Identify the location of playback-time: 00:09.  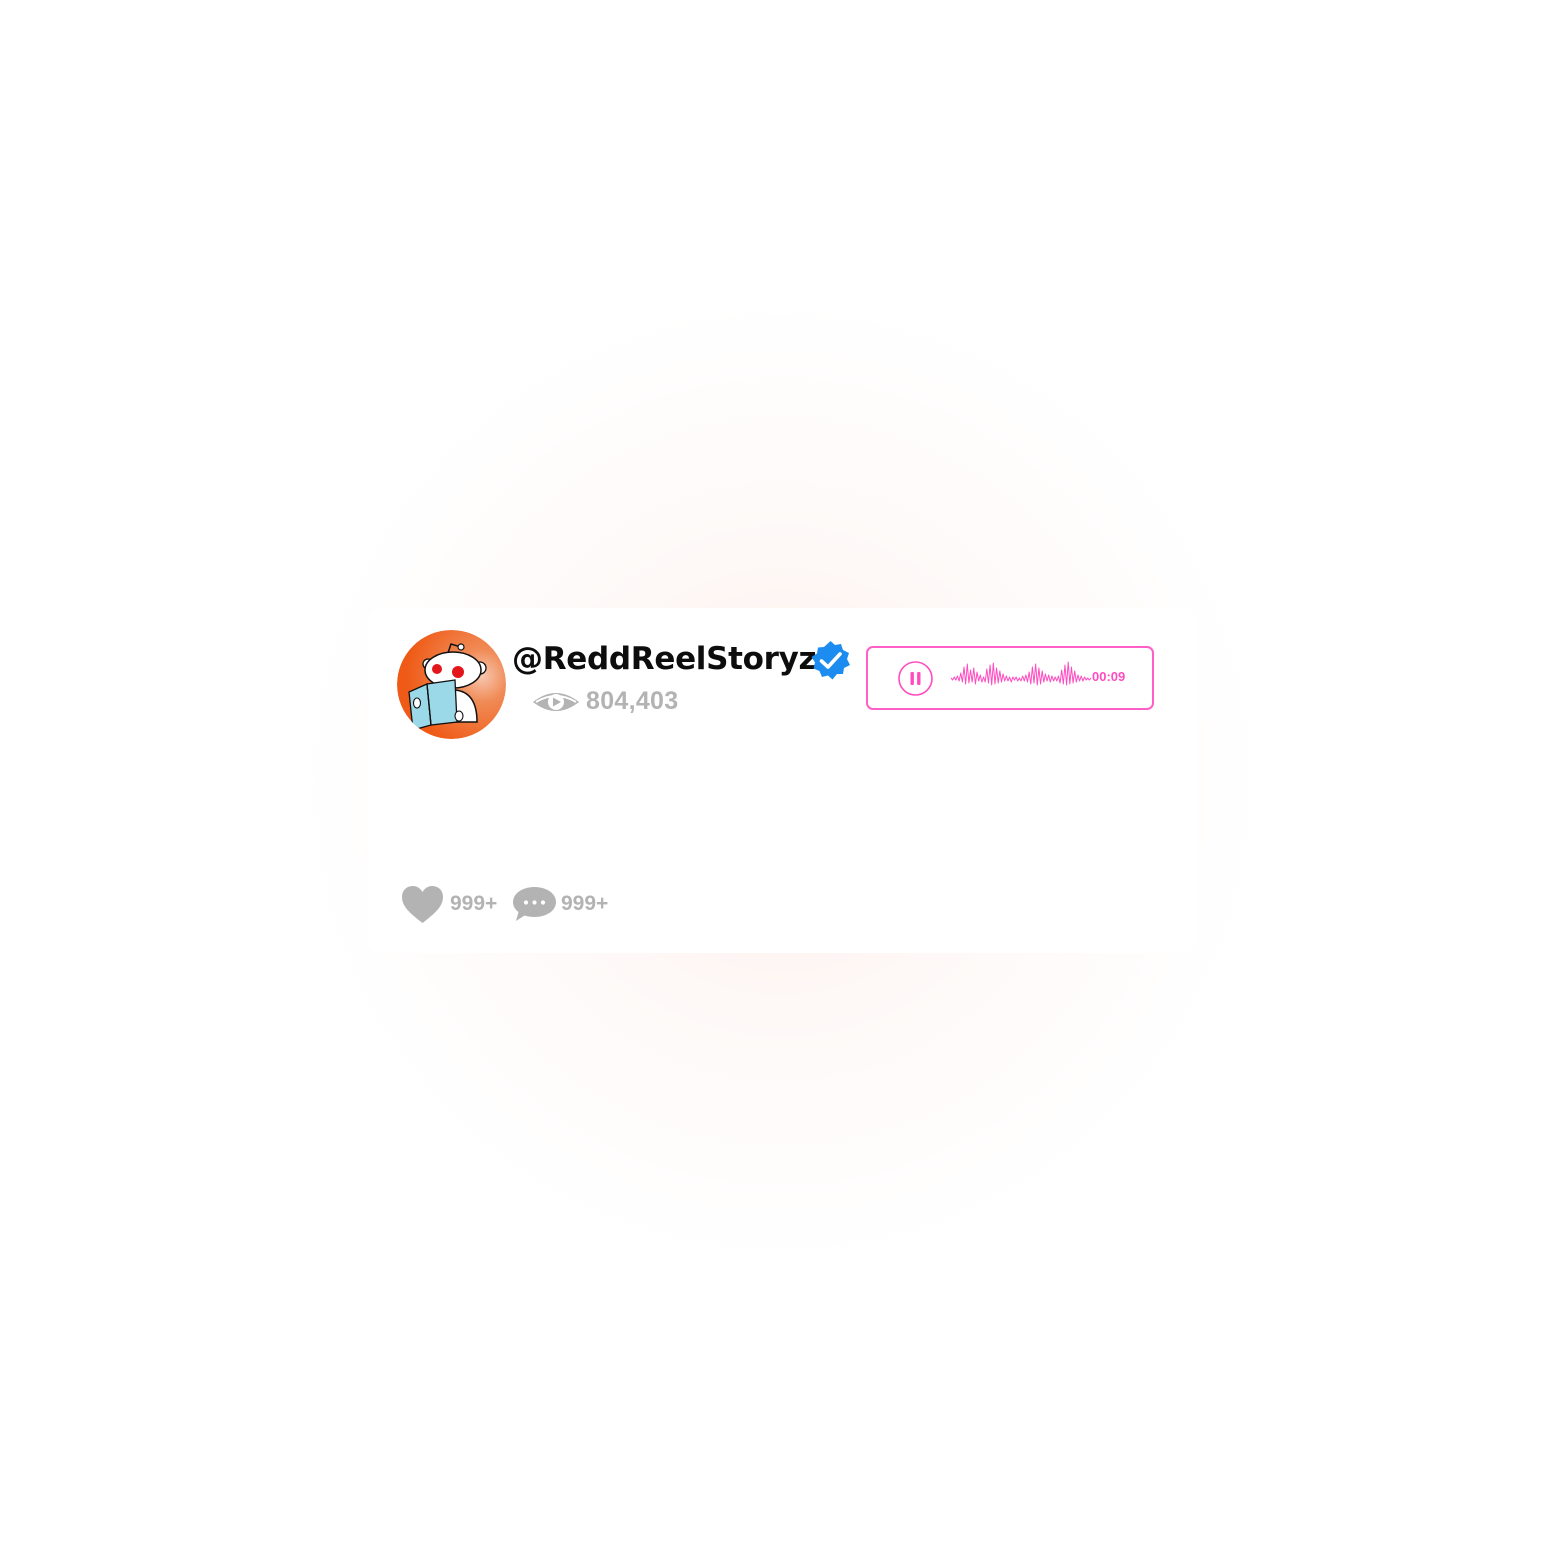
(1109, 676).